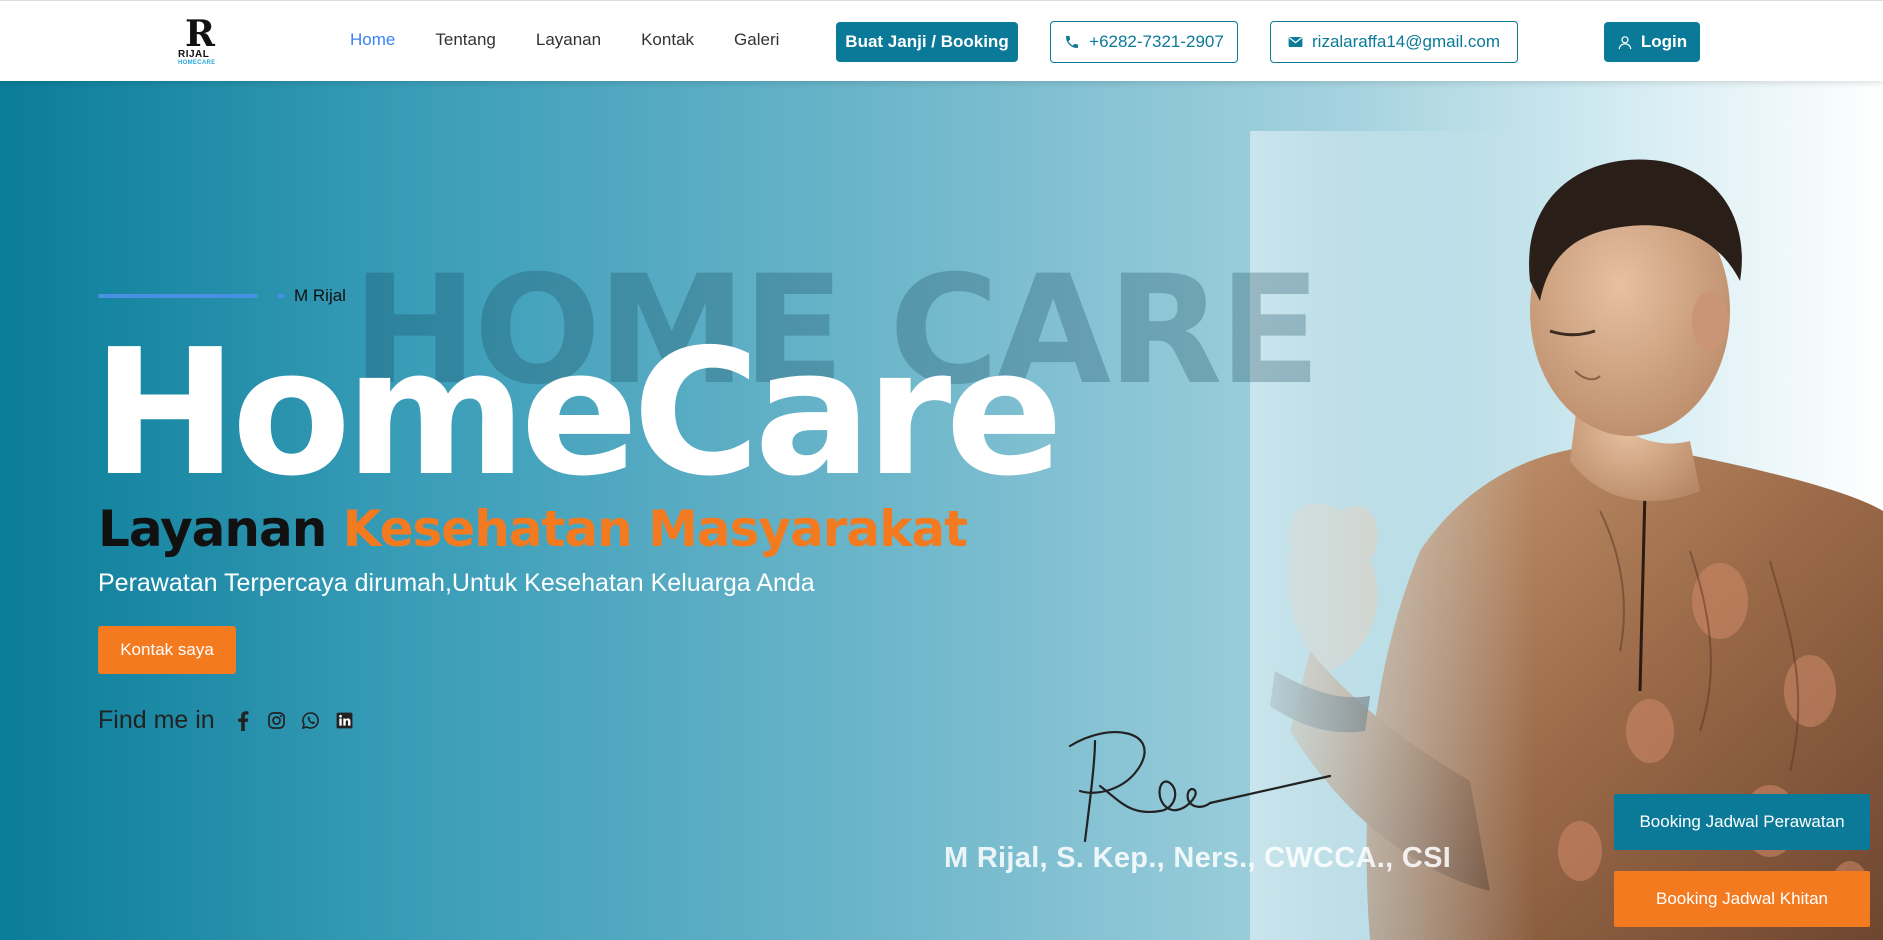 The width and height of the screenshot is (1883, 940). I want to click on logo-mark: R, so click(200, 34).